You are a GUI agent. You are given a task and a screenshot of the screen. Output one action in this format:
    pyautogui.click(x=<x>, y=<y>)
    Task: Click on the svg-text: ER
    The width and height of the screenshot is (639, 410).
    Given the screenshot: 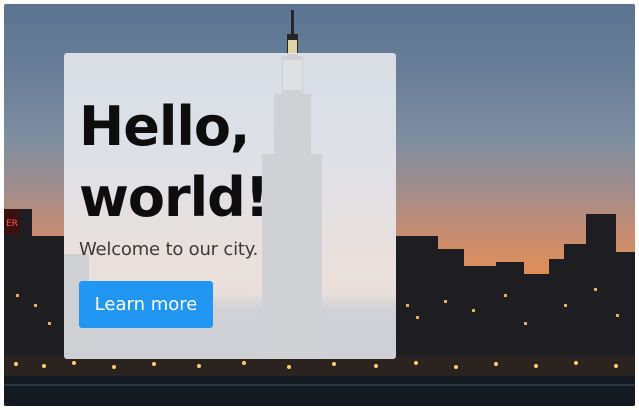 What is the action you would take?
    pyautogui.click(x=12, y=224)
    